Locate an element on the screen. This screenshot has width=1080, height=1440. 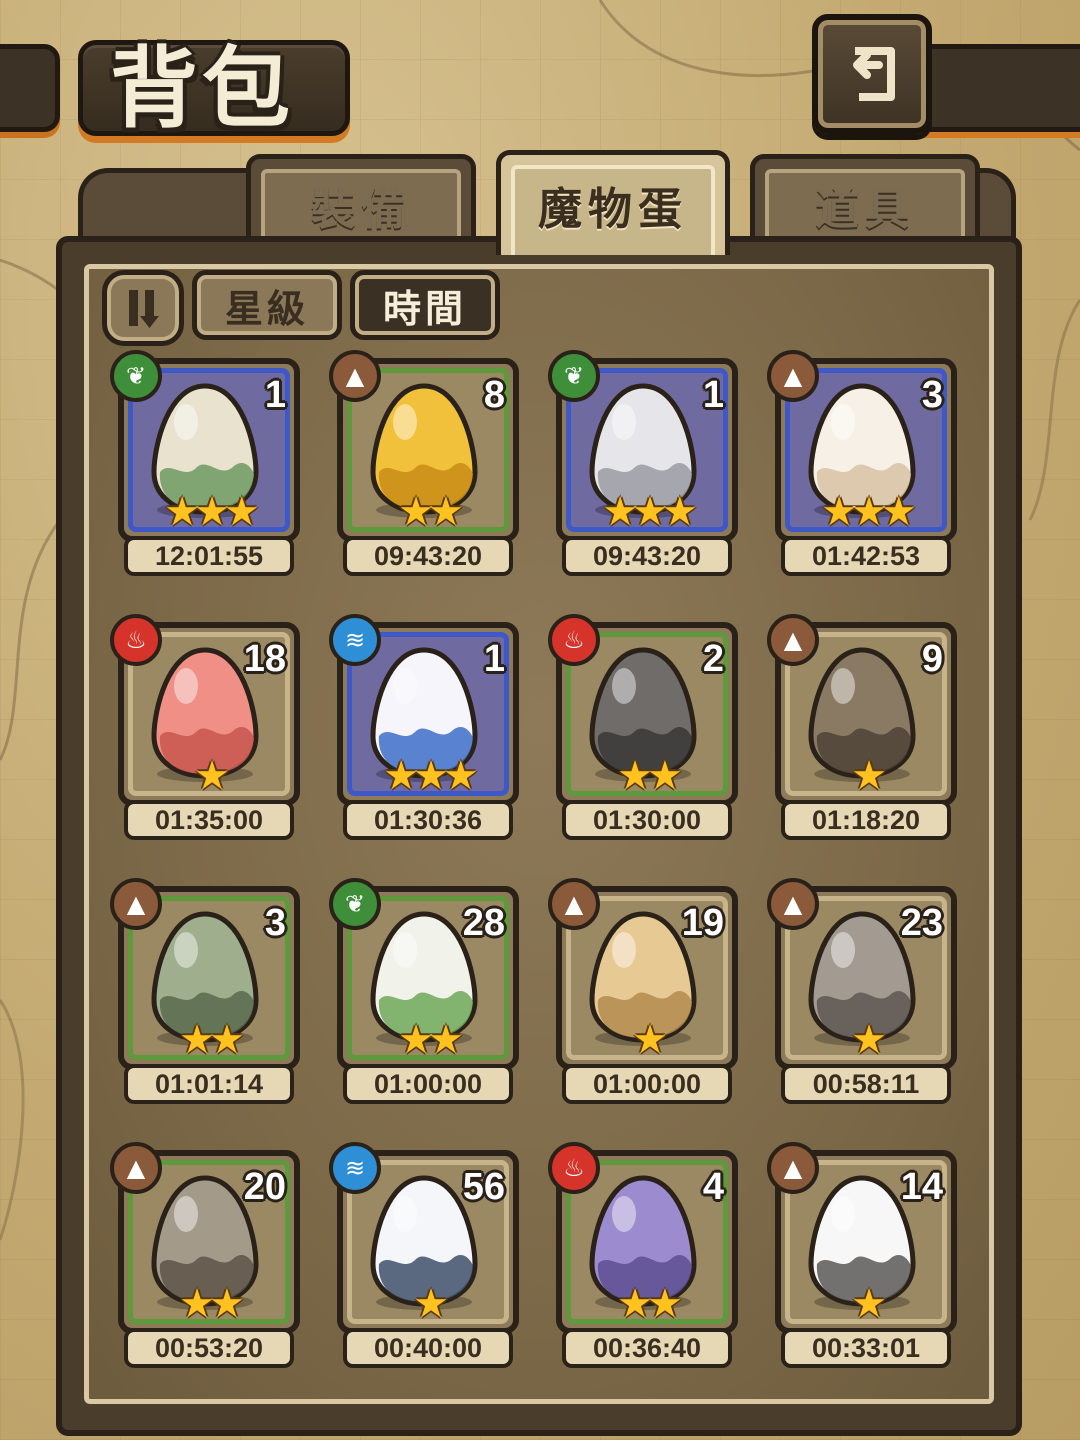
egg-card: ❦ 28 ★★ 01:00:00 is located at coordinates (424, 994).